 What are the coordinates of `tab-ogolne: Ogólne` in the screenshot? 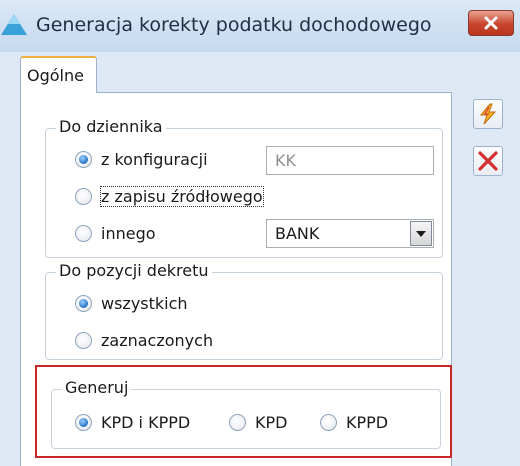 It's located at (58, 74).